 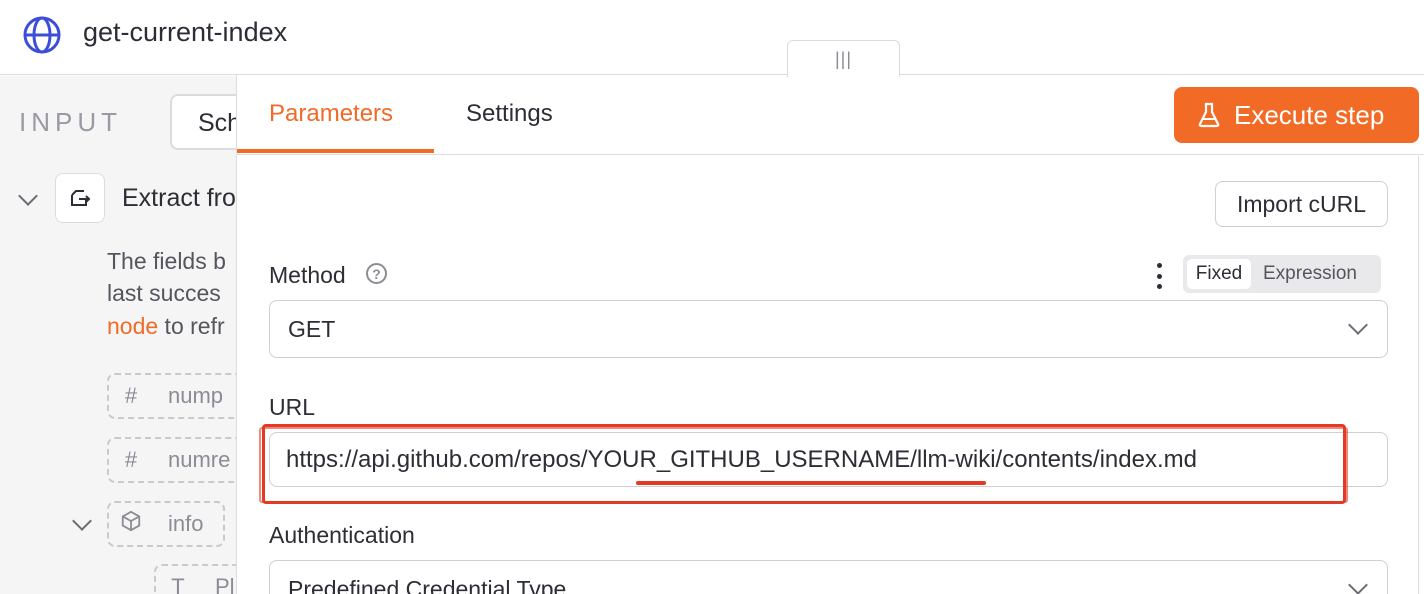 What do you see at coordinates (179, 198) in the screenshot?
I see `extract-node-label: Extract fro` at bounding box center [179, 198].